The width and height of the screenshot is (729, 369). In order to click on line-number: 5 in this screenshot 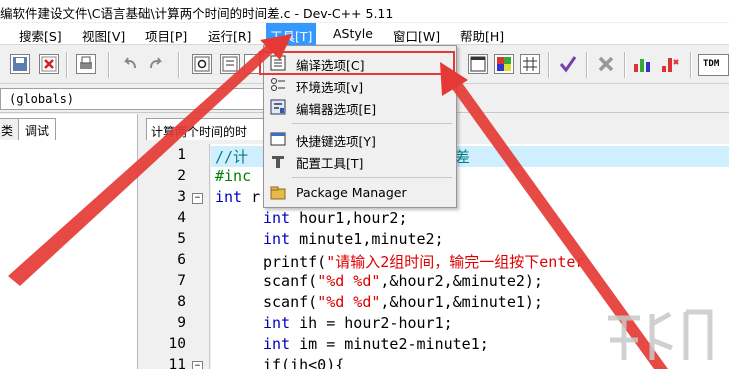, I will do `click(181, 239)`.